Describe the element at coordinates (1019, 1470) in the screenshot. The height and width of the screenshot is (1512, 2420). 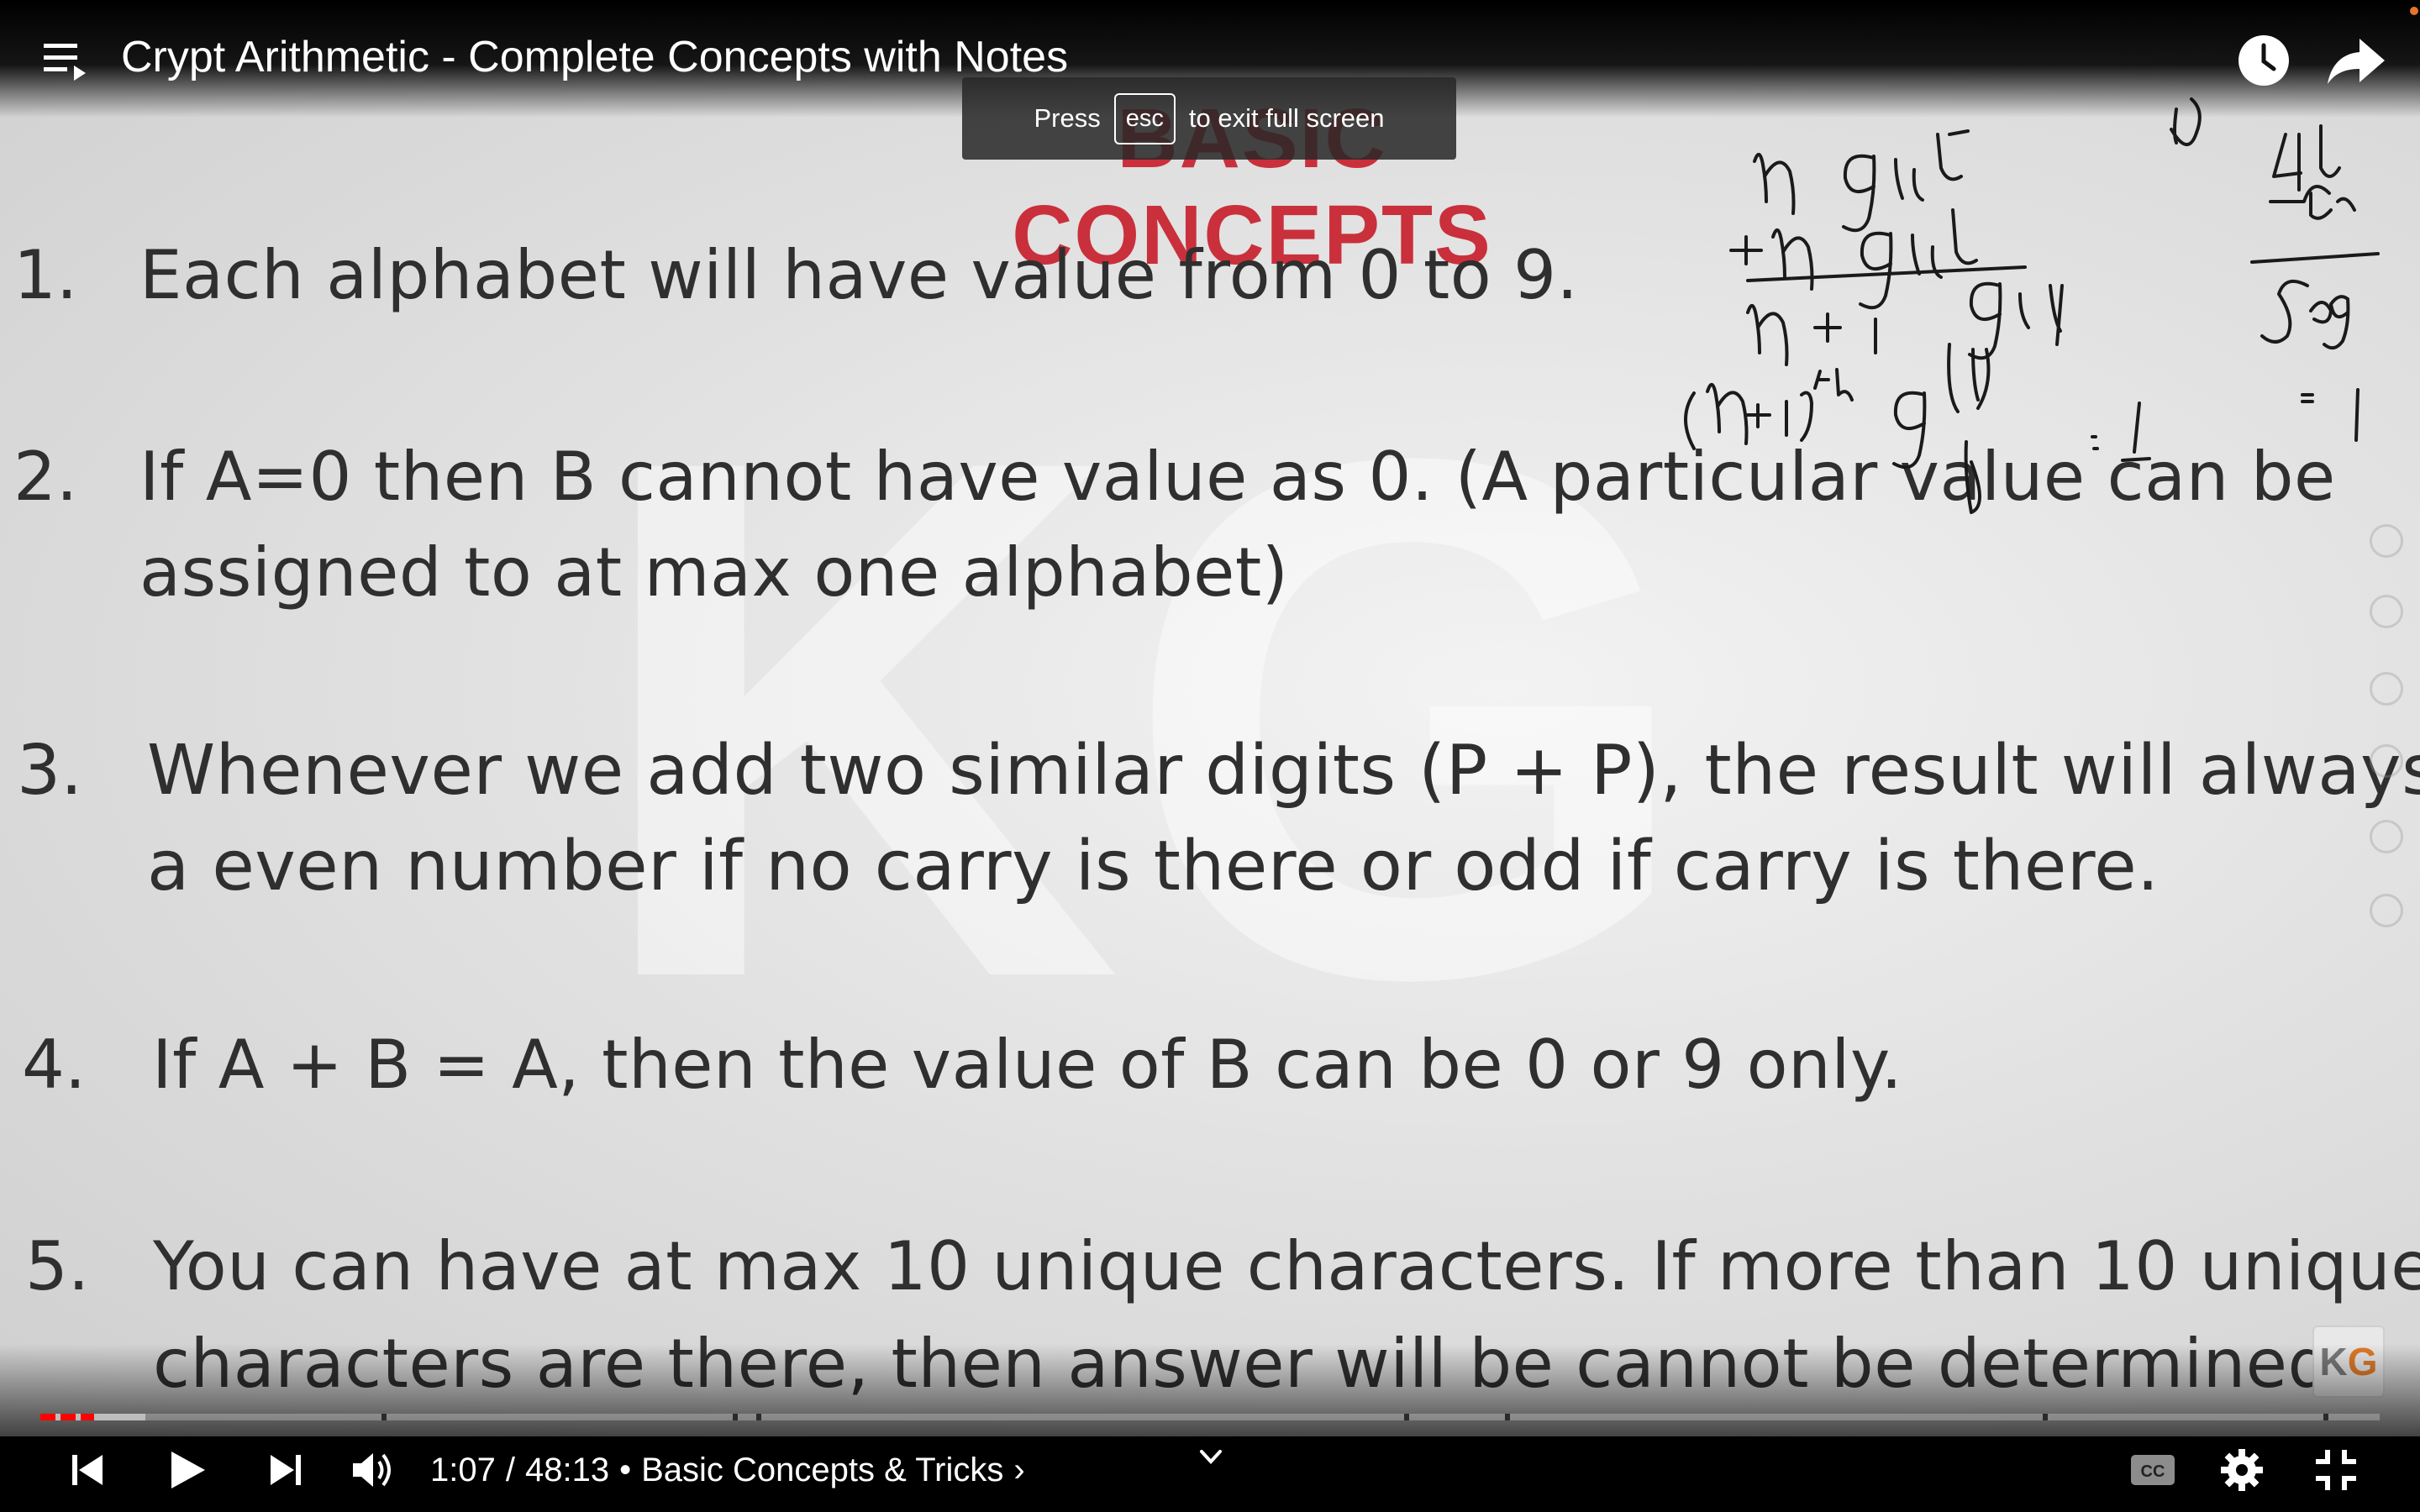
I see `chapter-arrow-icon: ›` at that location.